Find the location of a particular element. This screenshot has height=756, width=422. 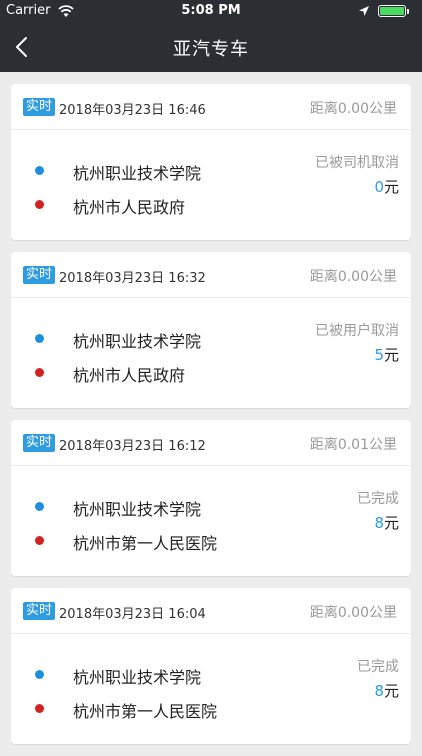

order-card-header: 实时 2018年03月23日 16:04 距离0.00公里 is located at coordinates (211, 611).